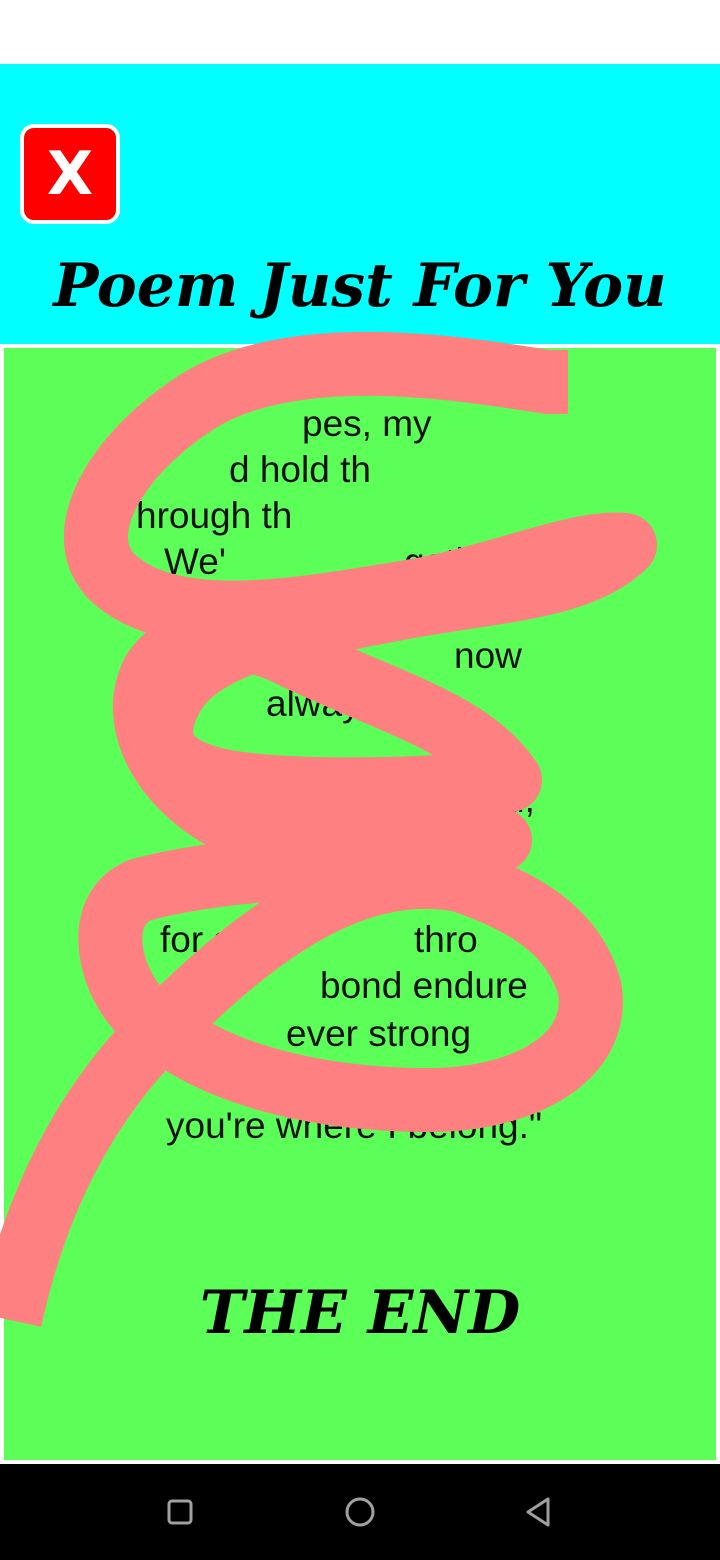 The height and width of the screenshot is (1560, 720). I want to click on poem-line: ever strong, so click(379, 1033).